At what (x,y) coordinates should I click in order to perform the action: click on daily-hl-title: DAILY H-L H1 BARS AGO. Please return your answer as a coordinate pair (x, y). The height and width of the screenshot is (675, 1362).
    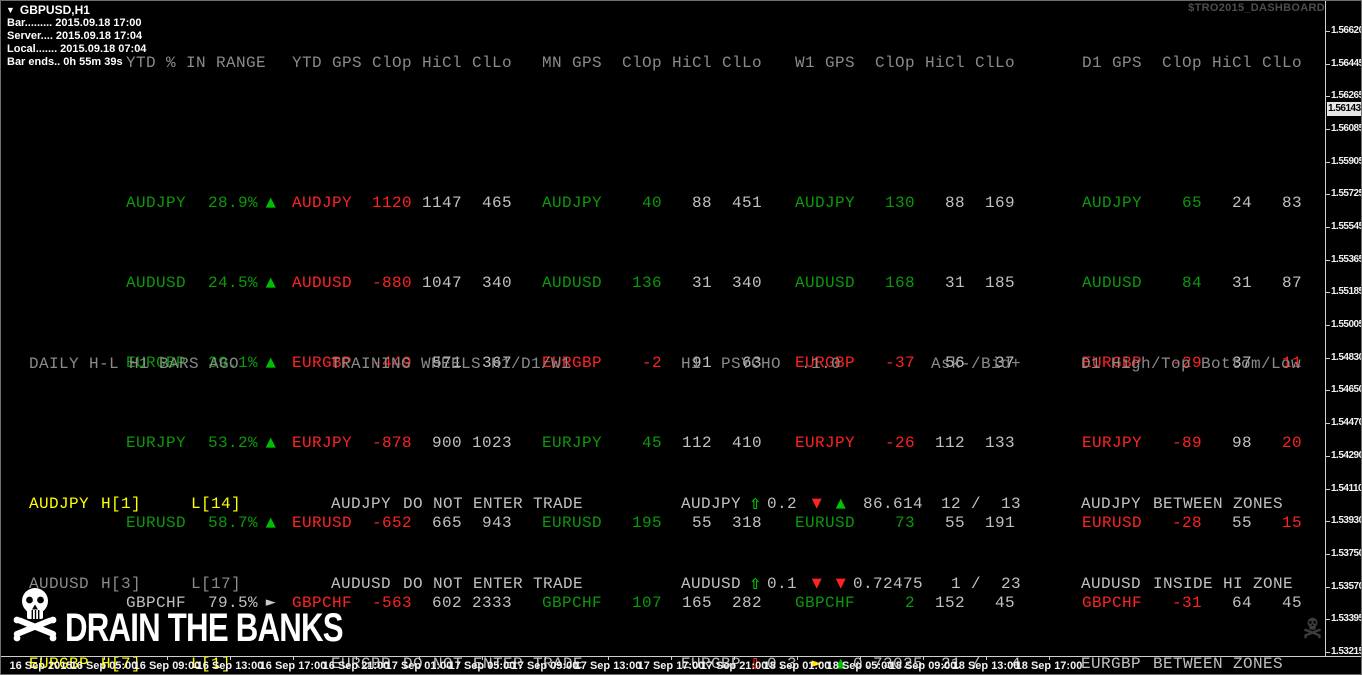
    Looking at the image, I should click on (134, 364).